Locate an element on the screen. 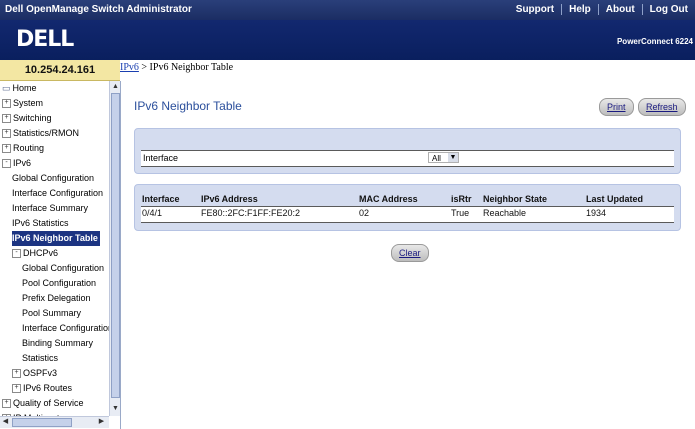 The height and width of the screenshot is (429, 695). cell-mac-address: 02 is located at coordinates (364, 213).